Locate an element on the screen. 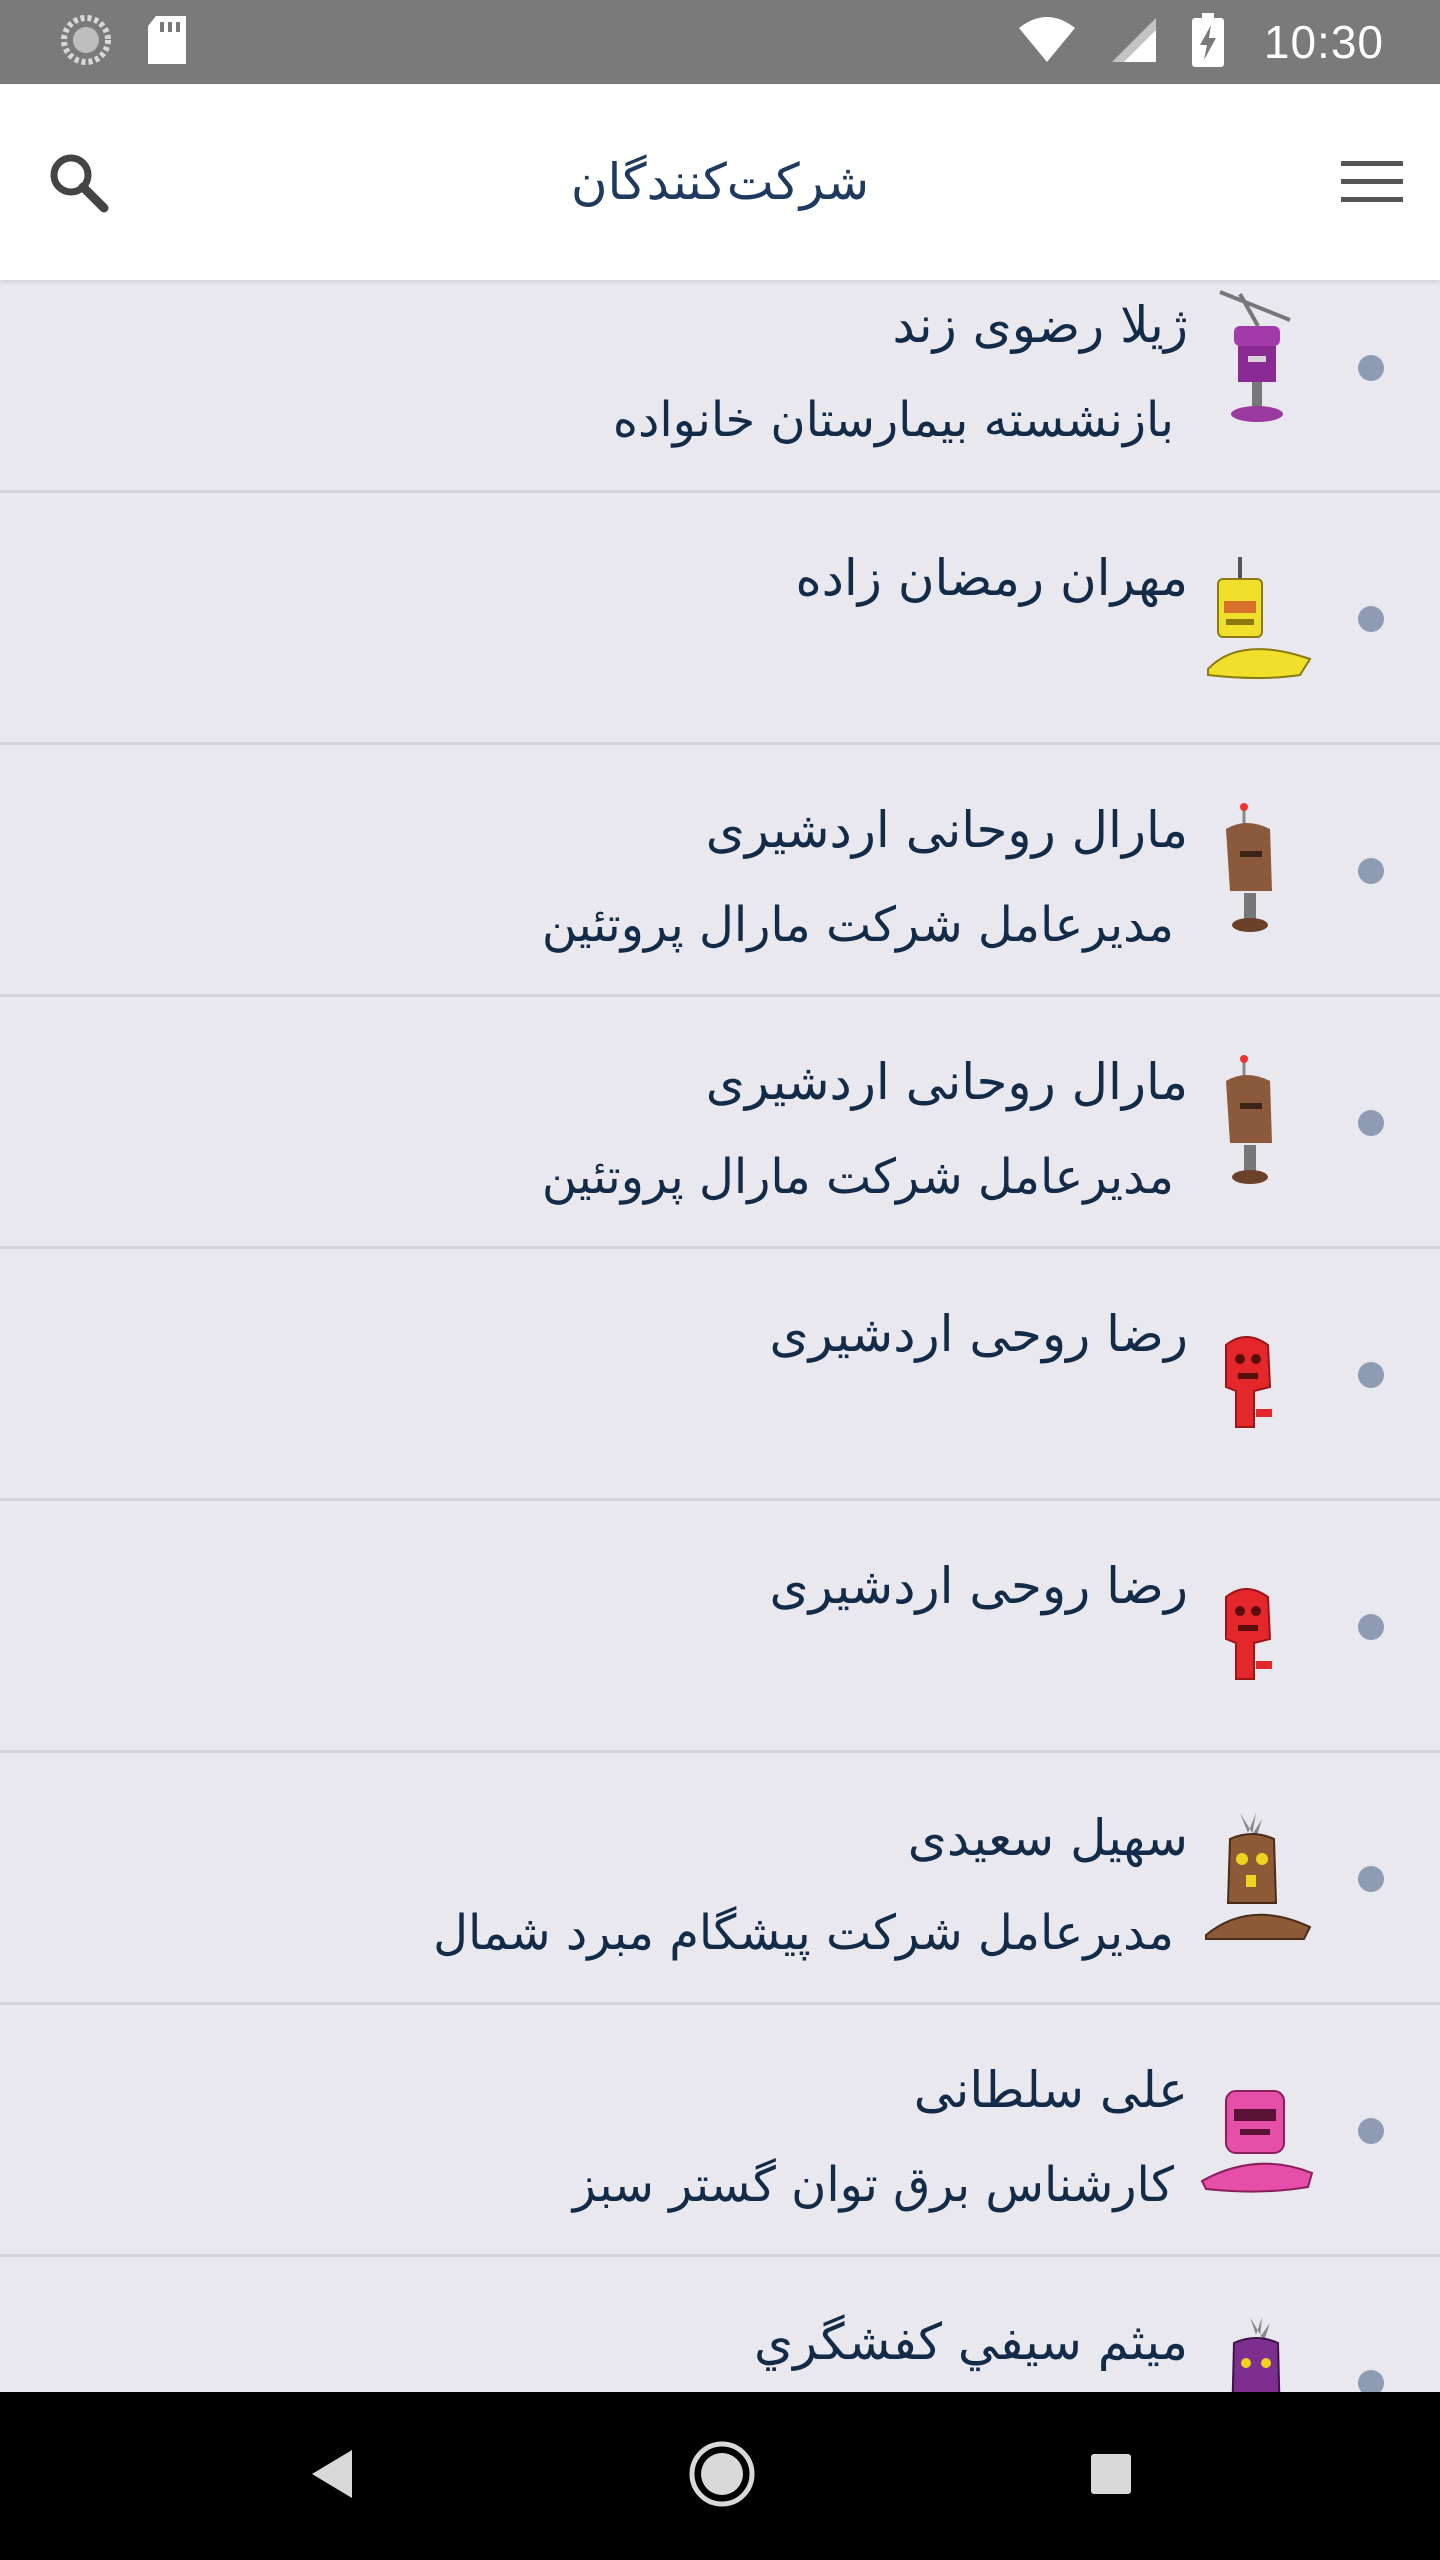 The image size is (1440, 2560). participant-subtitle: مدیرعامل شرکت پیشگام مبرد شمال is located at coordinates (803, 1933).